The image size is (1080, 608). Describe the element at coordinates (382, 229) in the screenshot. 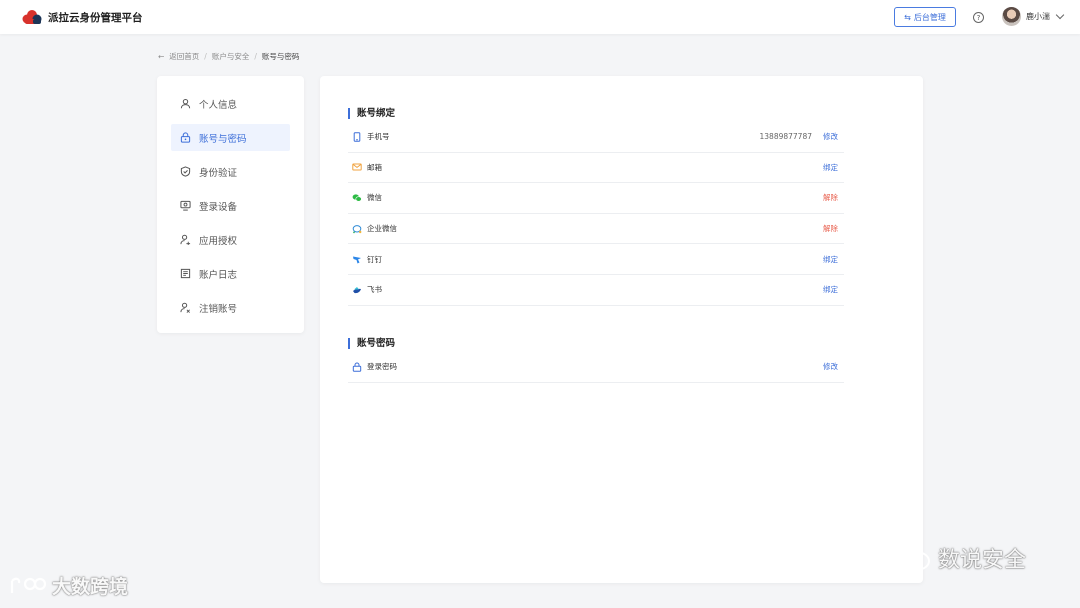

I see `binding-label: 企业微信` at that location.